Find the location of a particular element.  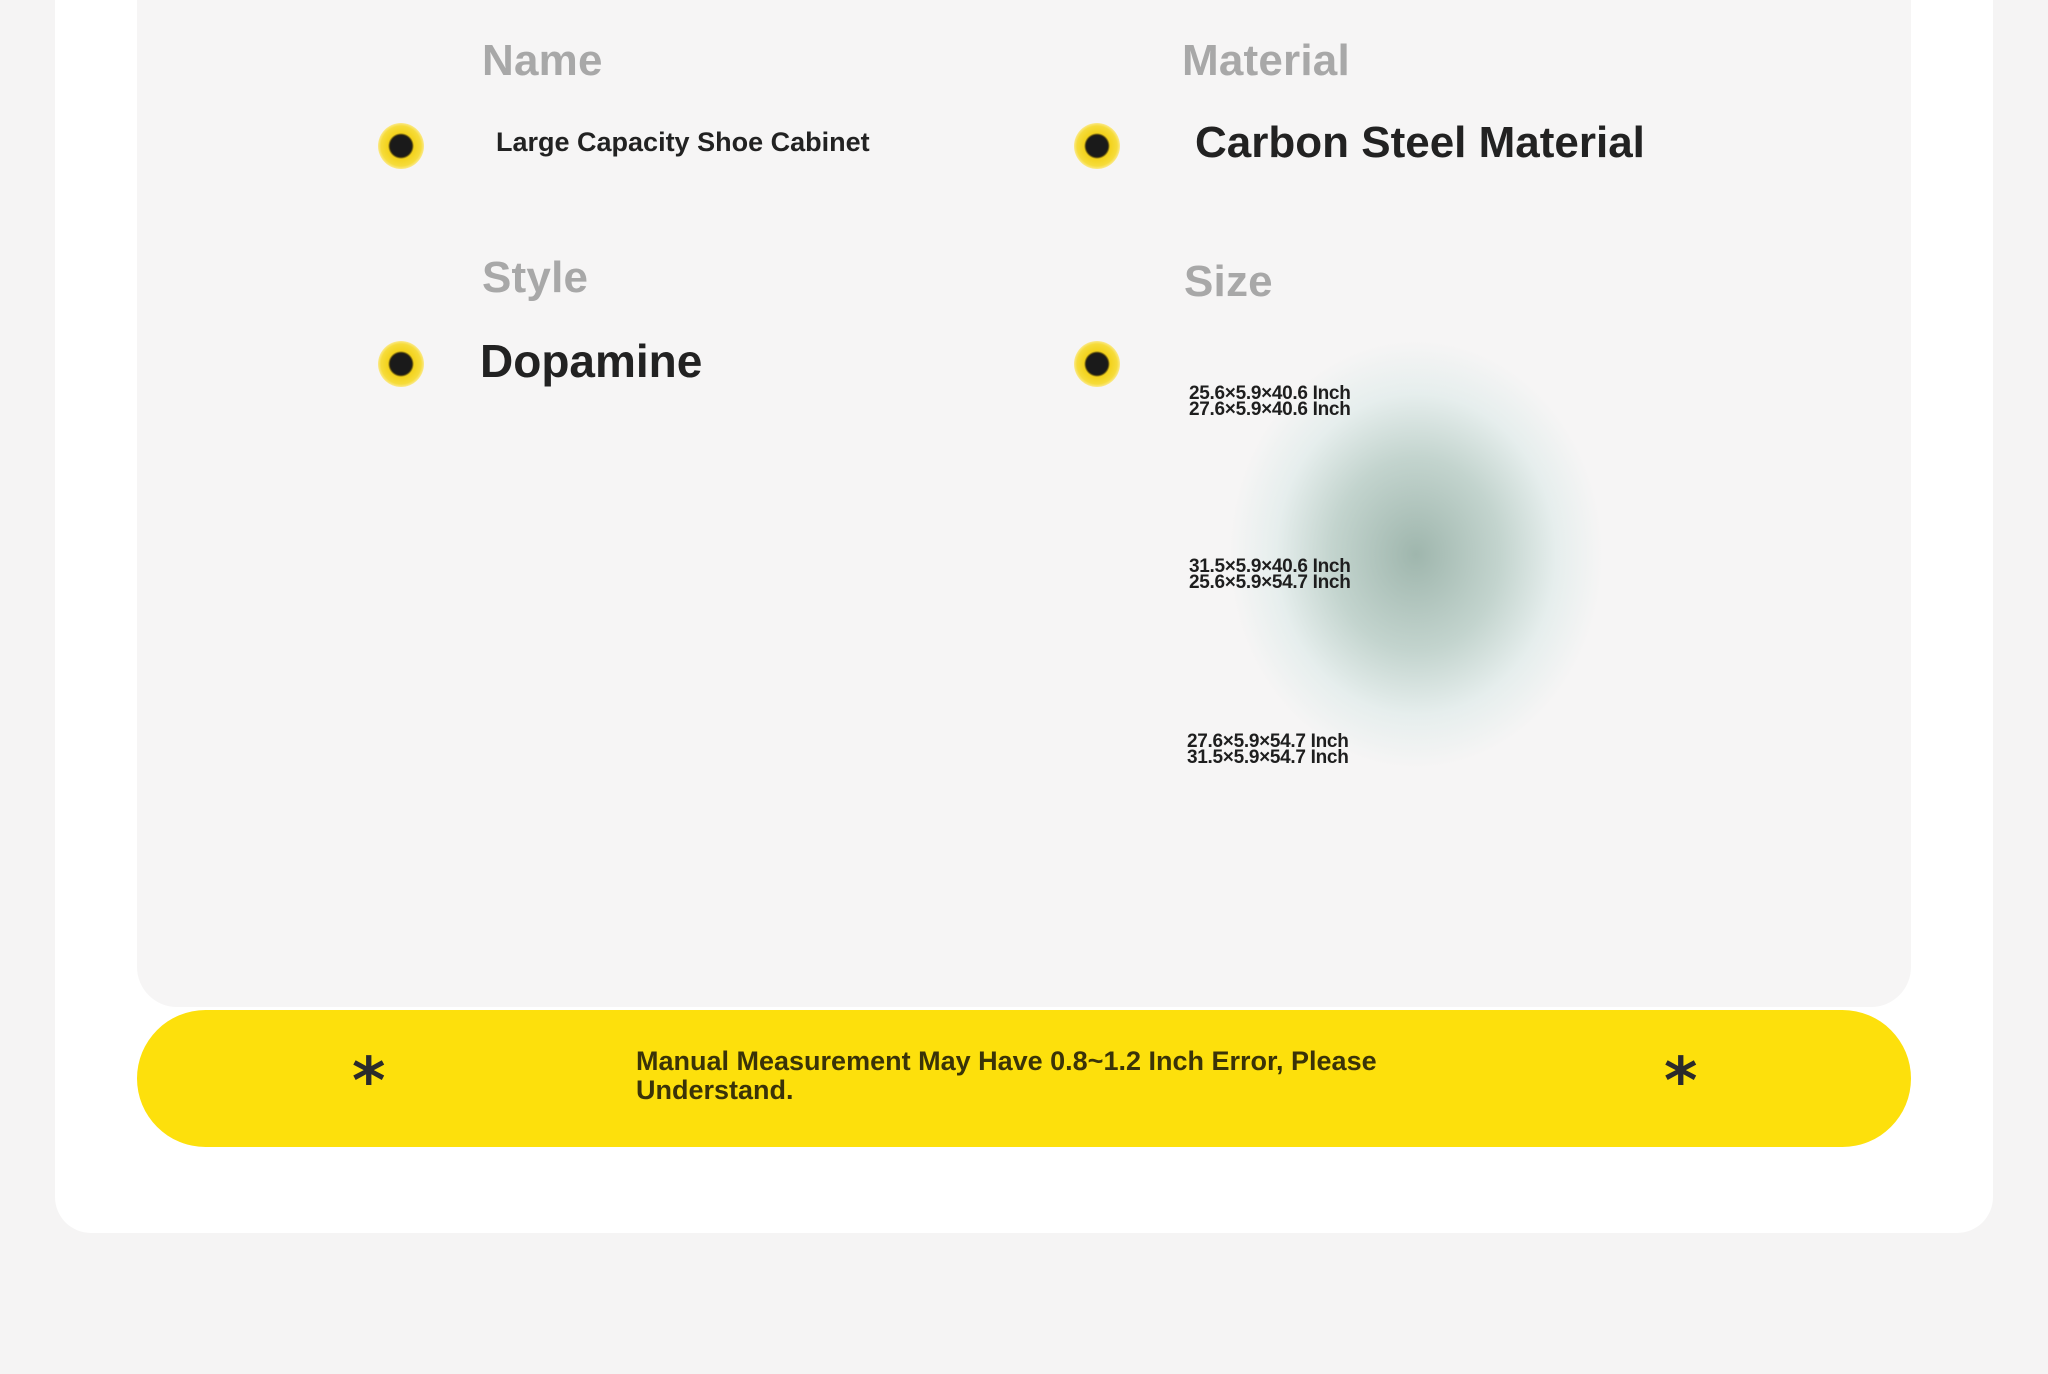

asterisk-icon-right: * is located at coordinates (1681, 1082).